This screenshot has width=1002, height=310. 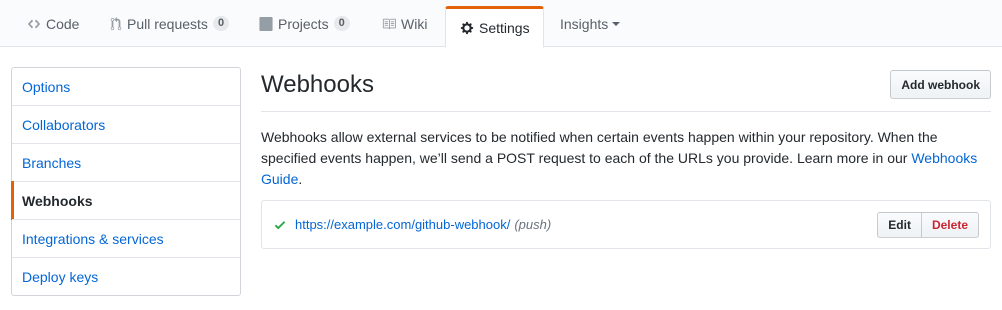 I want to click on subhead: Webhooks Add webhook, so click(x=626, y=89).